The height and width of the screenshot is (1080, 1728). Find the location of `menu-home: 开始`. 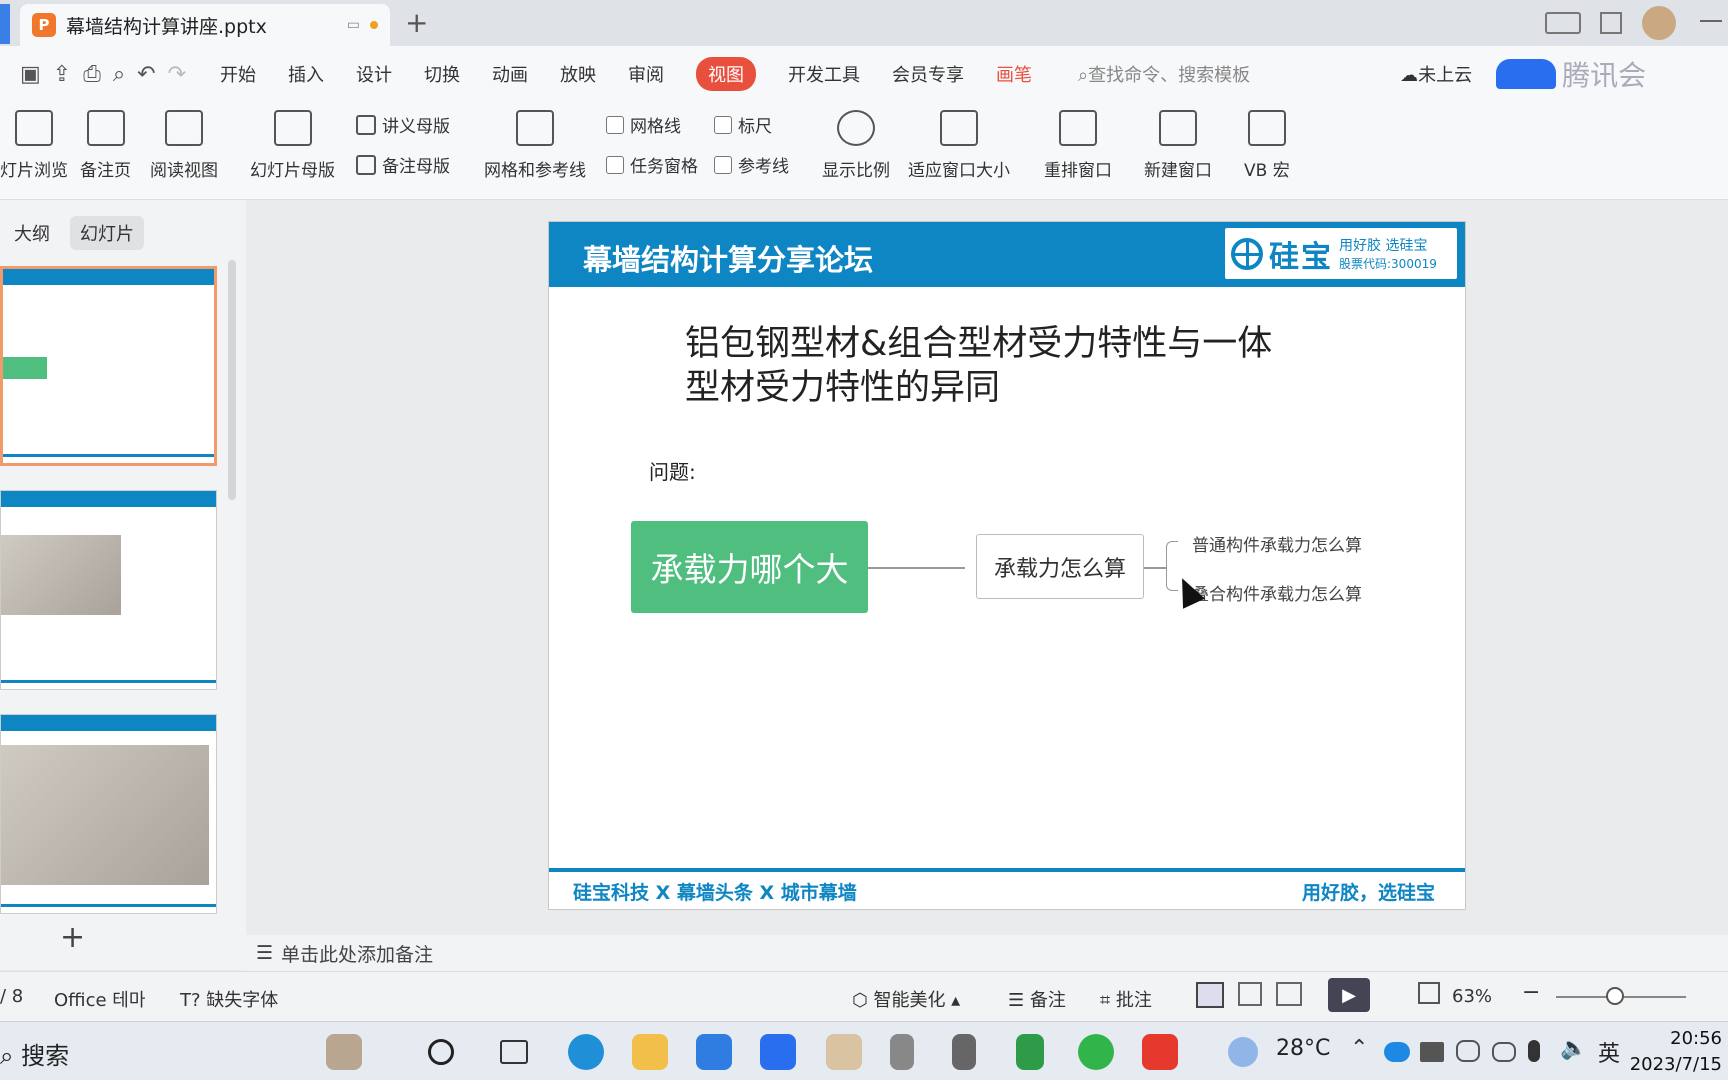

menu-home: 开始 is located at coordinates (238, 74).